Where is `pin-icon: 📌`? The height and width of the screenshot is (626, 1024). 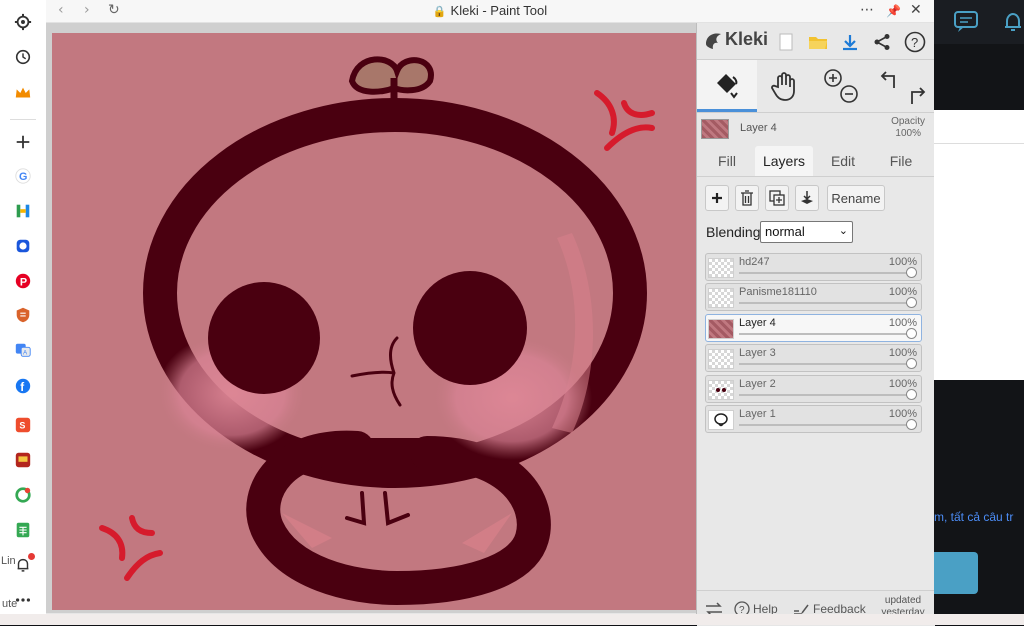 pin-icon: 📌 is located at coordinates (893, 11).